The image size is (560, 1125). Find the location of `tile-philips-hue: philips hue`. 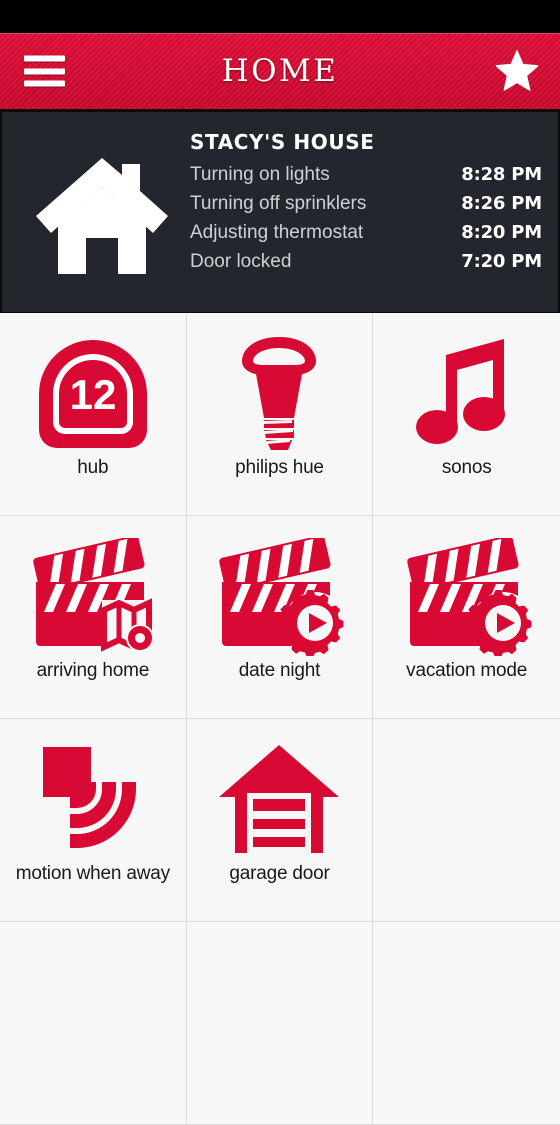

tile-philips-hue: philips hue is located at coordinates (280, 414).